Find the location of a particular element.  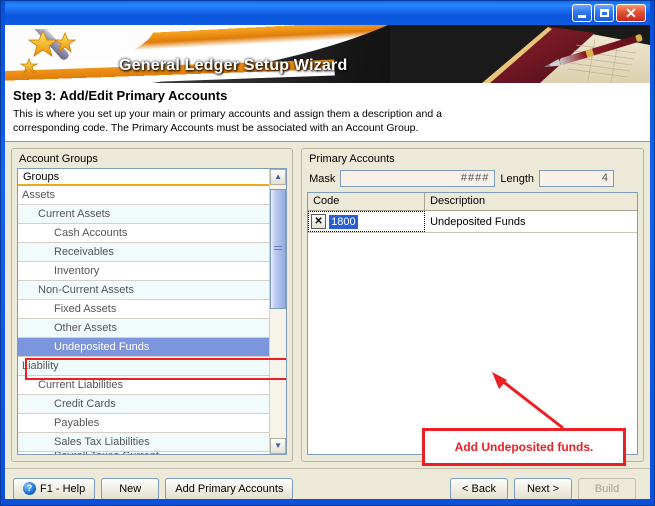

delete-row-icon: ✕ is located at coordinates (319, 221).